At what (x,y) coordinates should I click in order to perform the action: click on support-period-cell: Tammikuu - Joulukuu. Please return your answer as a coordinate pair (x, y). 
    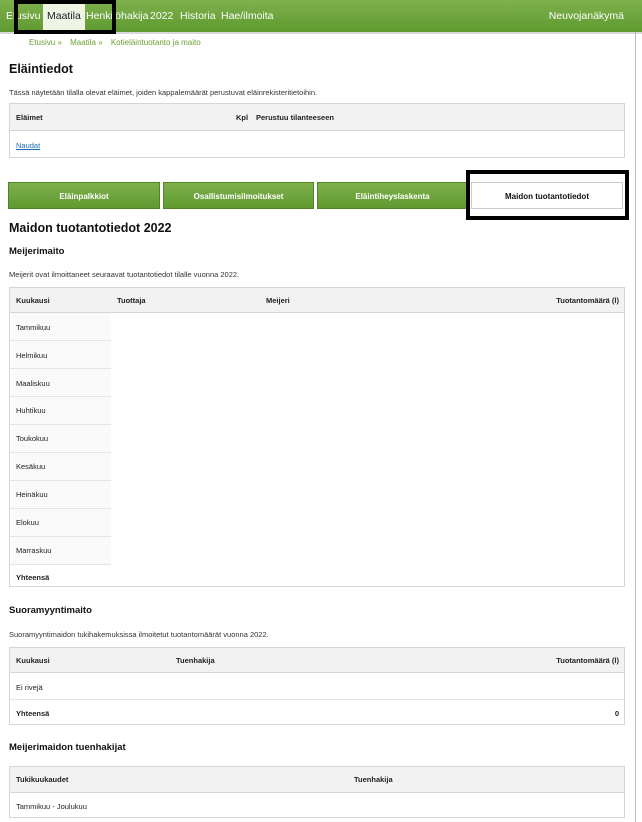
    Looking at the image, I should click on (51, 806).